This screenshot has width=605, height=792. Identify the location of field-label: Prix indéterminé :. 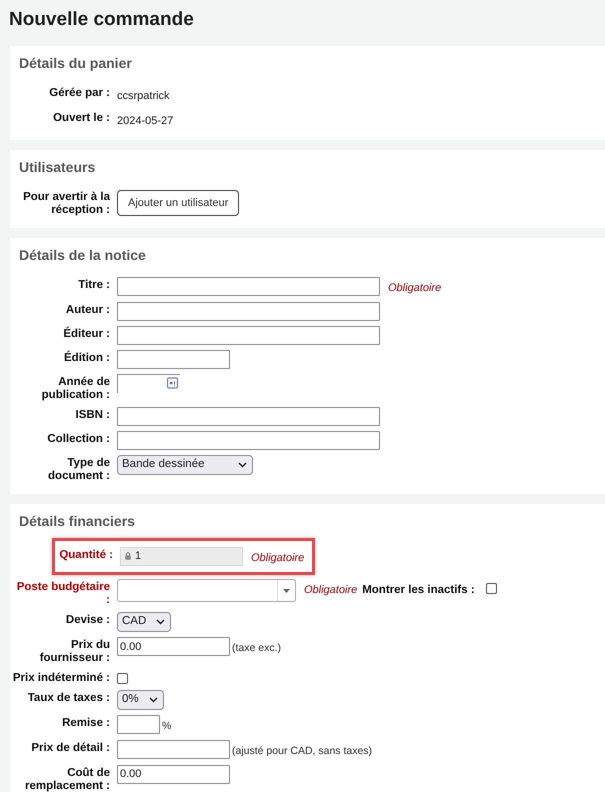
(61, 678).